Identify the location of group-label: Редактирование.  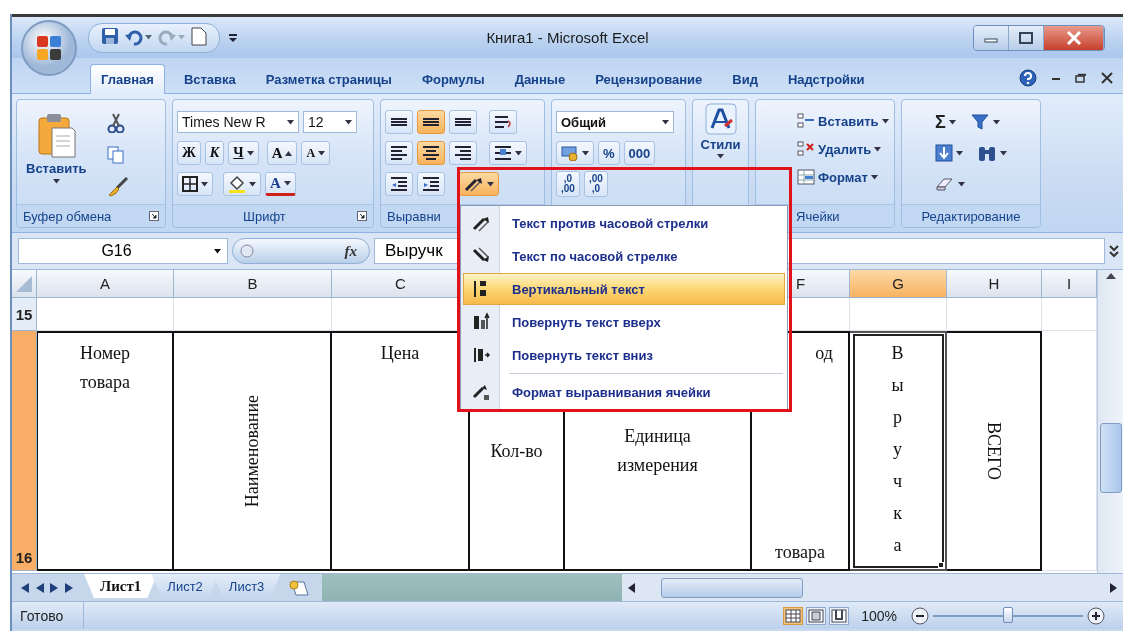
(971, 216).